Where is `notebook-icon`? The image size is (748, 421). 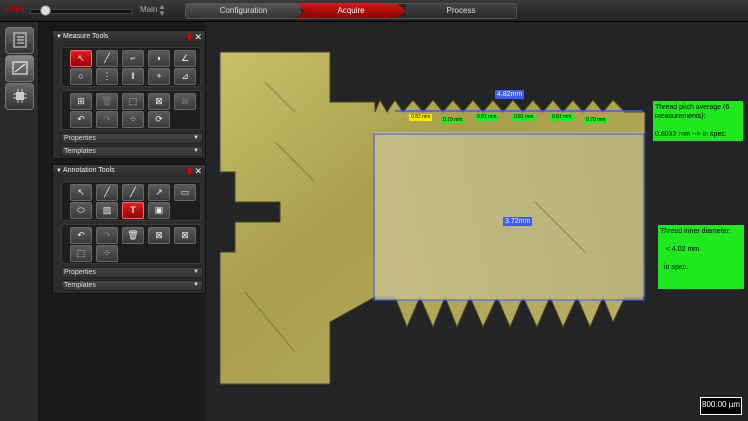 notebook-icon is located at coordinates (19, 40).